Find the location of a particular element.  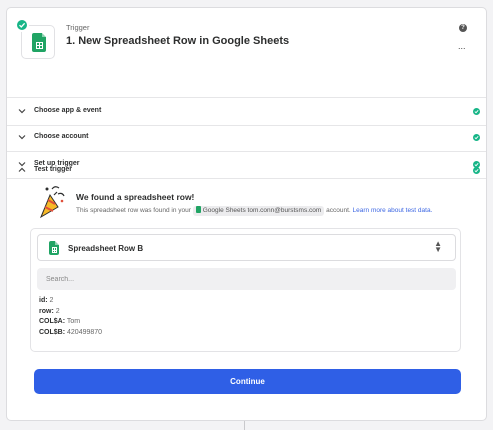

test-result-title: We found a spreadsheet row! is located at coordinates (135, 197).